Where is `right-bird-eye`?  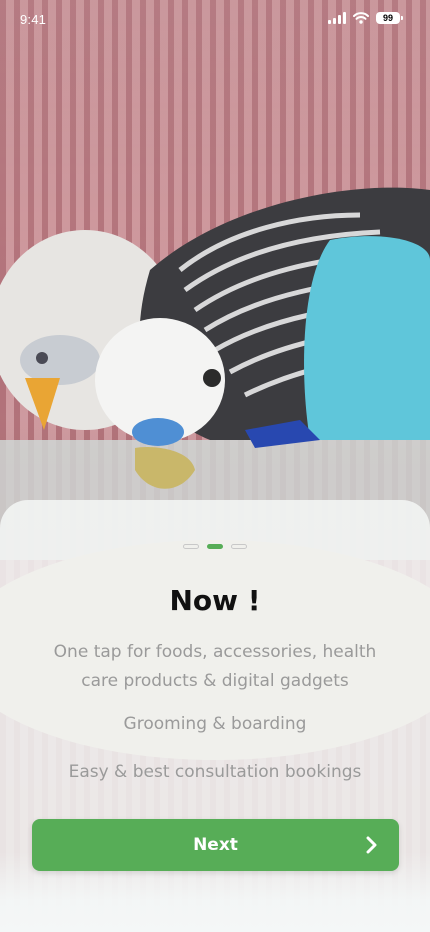 right-bird-eye is located at coordinates (212, 378).